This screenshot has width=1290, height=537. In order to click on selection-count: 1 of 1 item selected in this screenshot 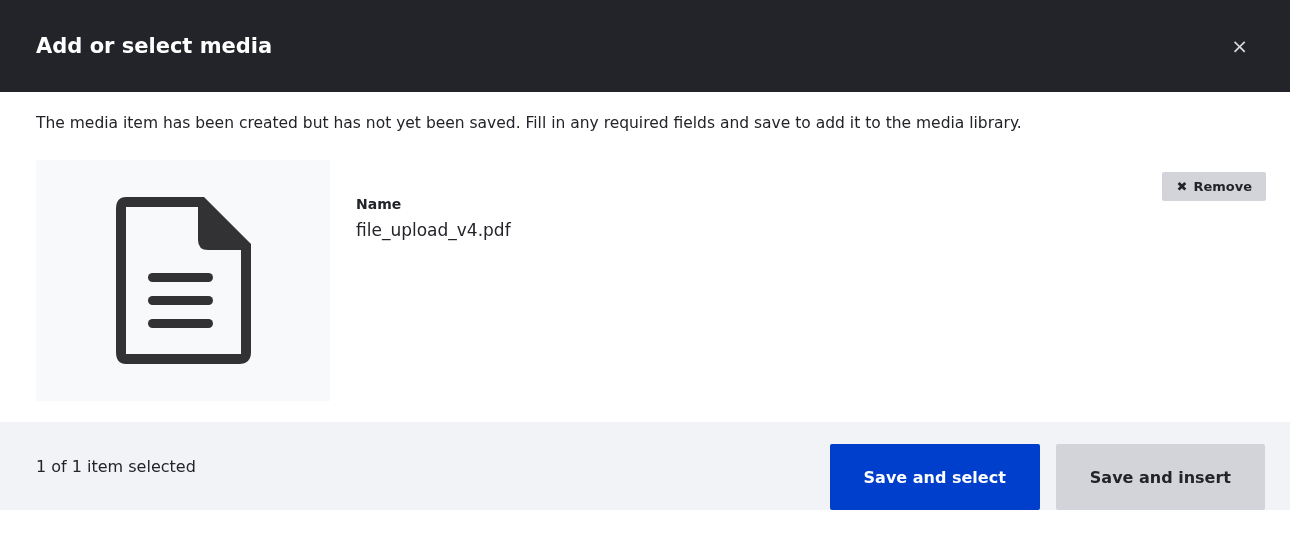, I will do `click(116, 466)`.